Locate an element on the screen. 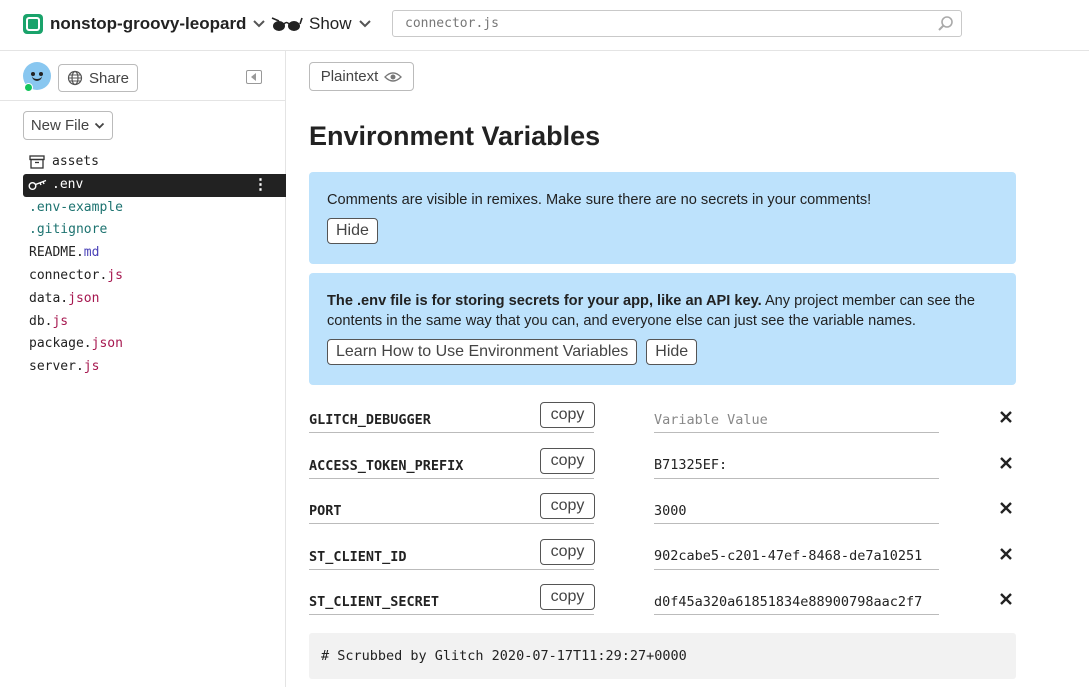 The height and width of the screenshot is (687, 1089). plaintext-toggle-button: Plaintext is located at coordinates (361, 76).